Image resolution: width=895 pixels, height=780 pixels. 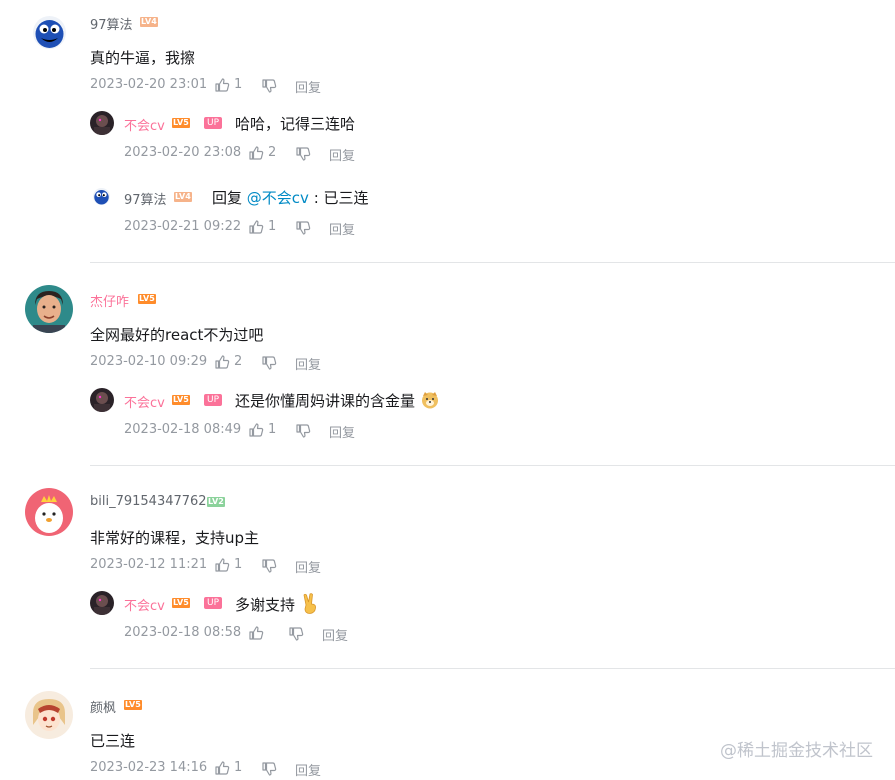 What do you see at coordinates (309, 603) in the screenshot?
I see `victory-hand-emoji-icon` at bounding box center [309, 603].